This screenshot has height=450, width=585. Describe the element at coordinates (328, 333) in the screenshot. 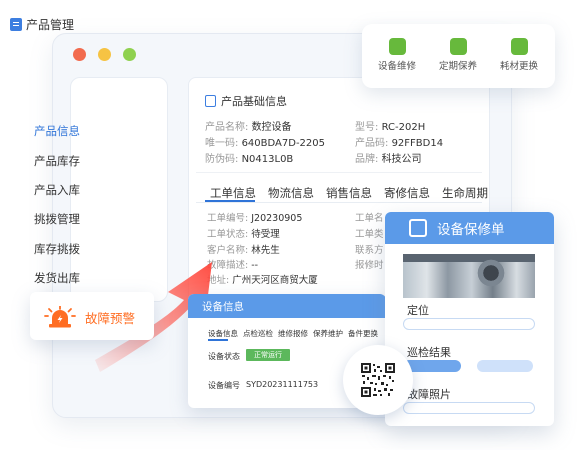

I see `tab-maintenance: 保养维护` at that location.